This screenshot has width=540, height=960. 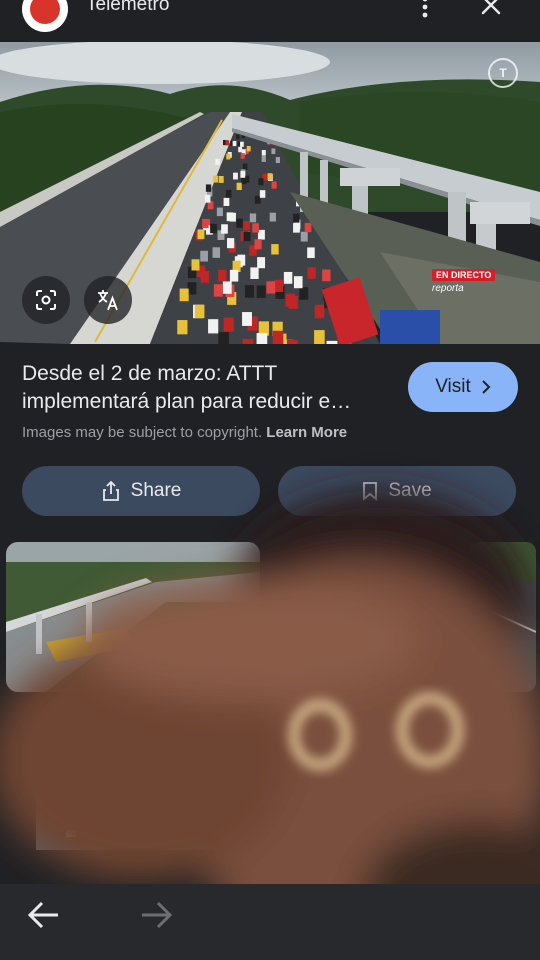 I want to click on arrow-back-icon, so click(x=43, y=915).